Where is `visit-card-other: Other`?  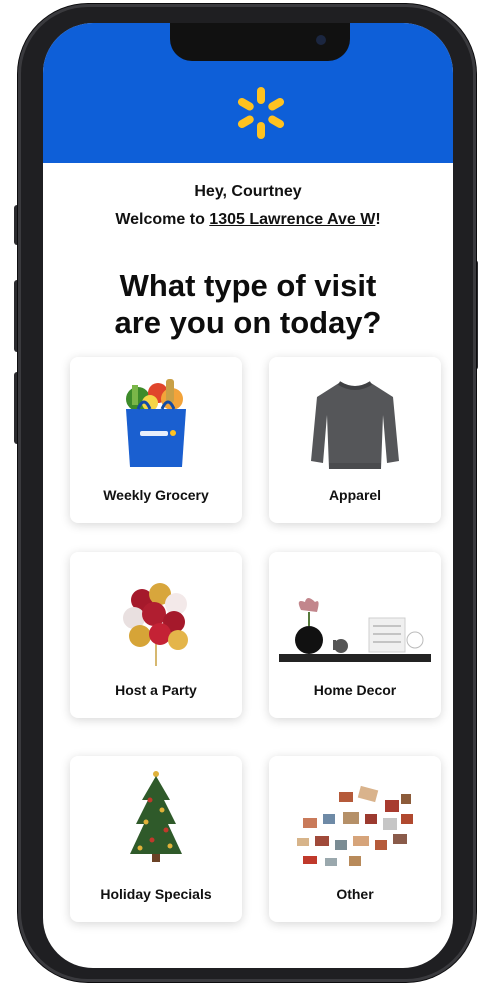
visit-card-other: Other is located at coordinates (355, 839).